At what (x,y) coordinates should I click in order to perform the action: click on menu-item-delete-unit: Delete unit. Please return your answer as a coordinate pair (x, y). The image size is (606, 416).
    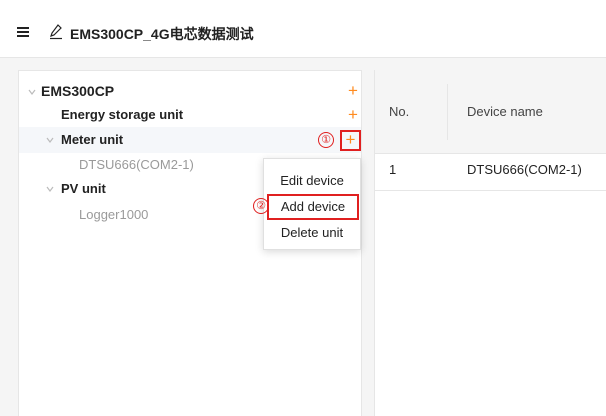
    Looking at the image, I should click on (312, 233).